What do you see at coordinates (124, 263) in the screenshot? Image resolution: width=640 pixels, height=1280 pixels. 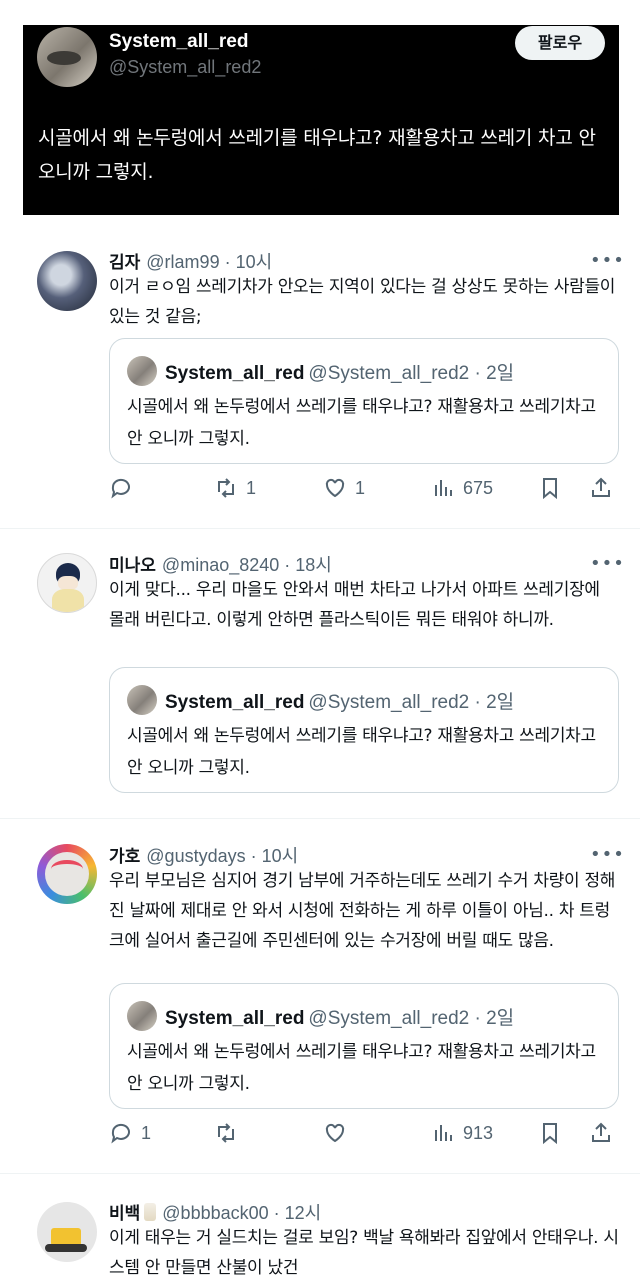 I see `reply-author-name: 김자` at bounding box center [124, 263].